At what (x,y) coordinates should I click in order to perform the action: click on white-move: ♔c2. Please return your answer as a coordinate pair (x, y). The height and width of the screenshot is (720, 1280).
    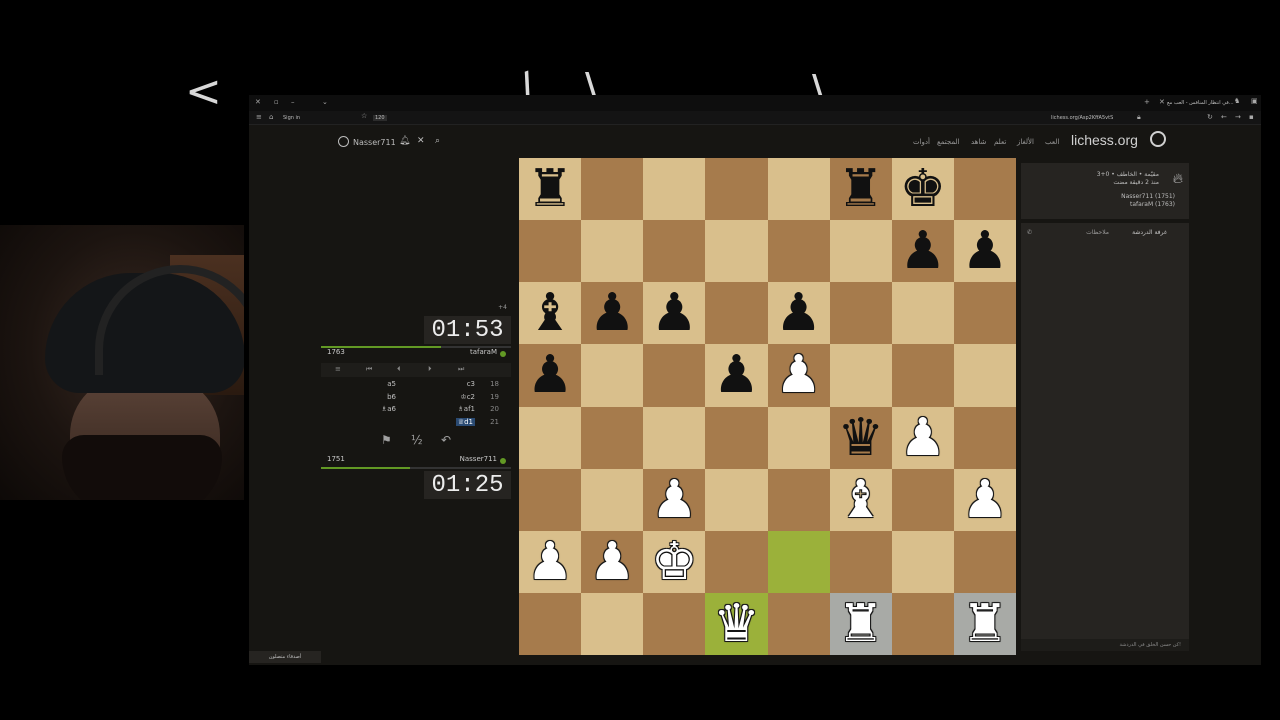
    Looking at the image, I should click on (467, 397).